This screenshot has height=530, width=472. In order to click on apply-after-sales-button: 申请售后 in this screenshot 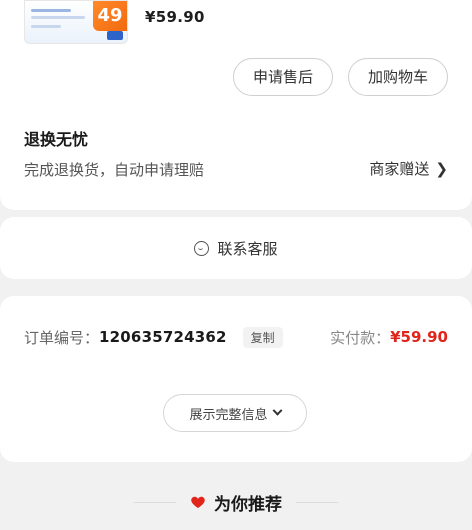, I will do `click(283, 77)`.